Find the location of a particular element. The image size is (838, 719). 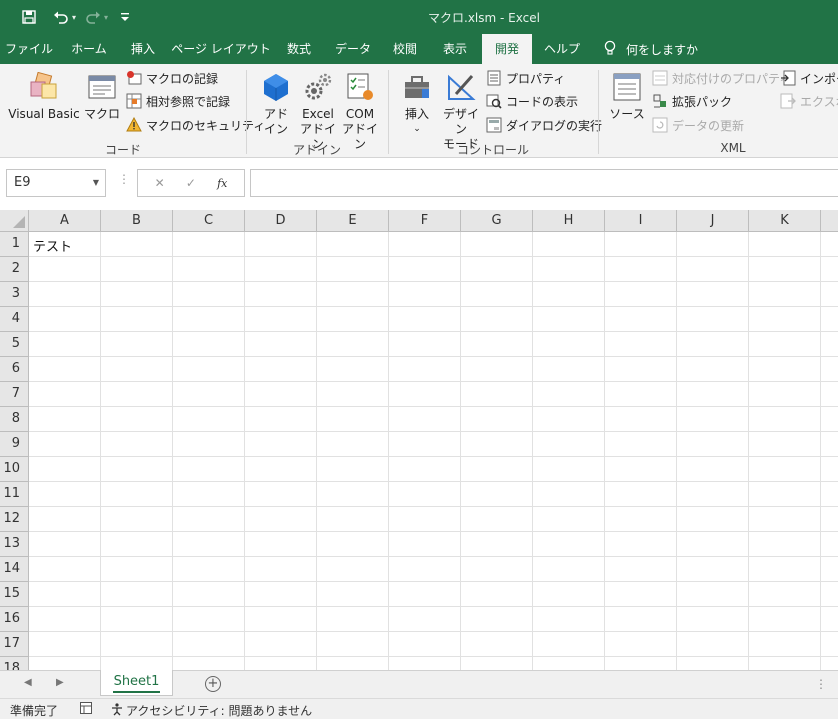

row-header: 14 is located at coordinates (14, 569).